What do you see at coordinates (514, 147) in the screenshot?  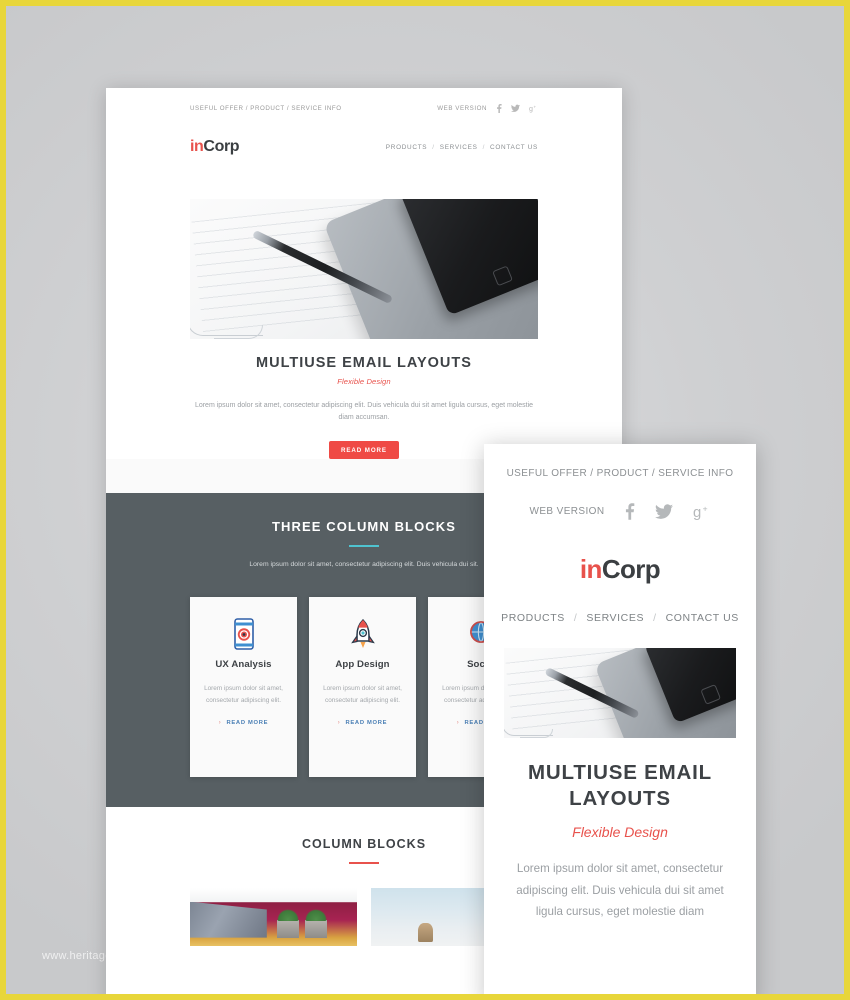 I see `nav-item-contact-us: CONTACT US` at bounding box center [514, 147].